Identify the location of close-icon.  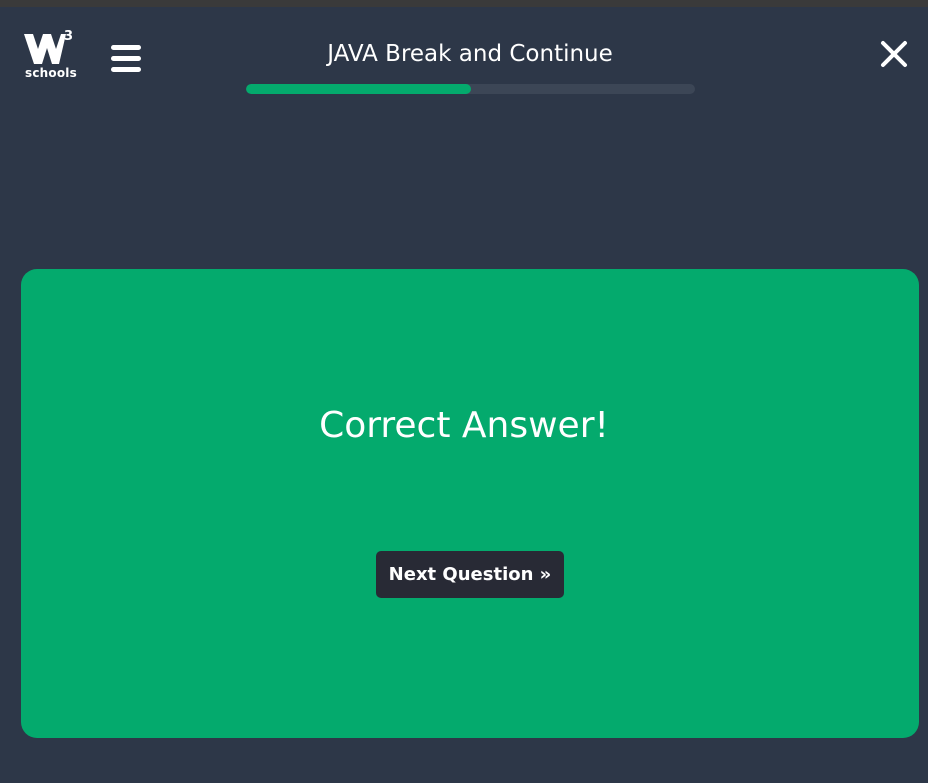
(894, 54).